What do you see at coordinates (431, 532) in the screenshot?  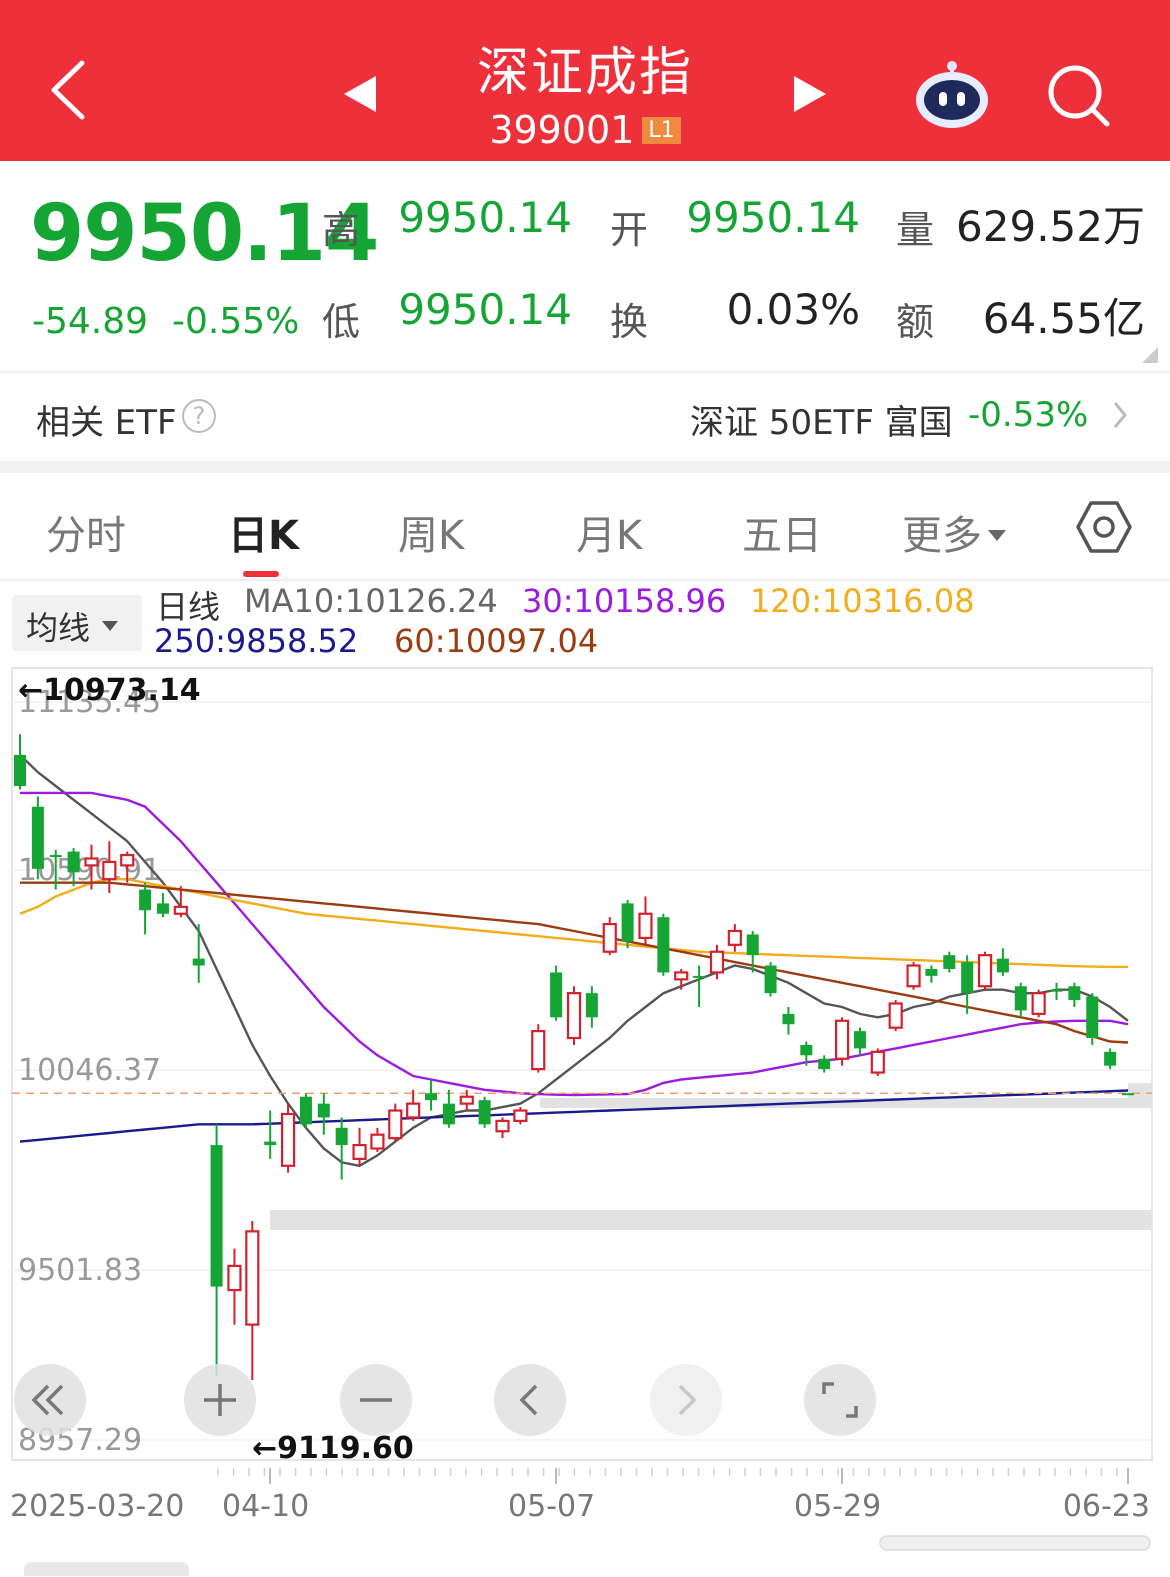 I see `tab-weekly-k: 周K` at bounding box center [431, 532].